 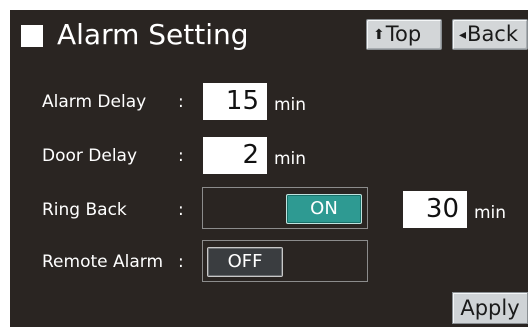 What do you see at coordinates (181, 262) in the screenshot?
I see `remote-alarm-colon: :` at bounding box center [181, 262].